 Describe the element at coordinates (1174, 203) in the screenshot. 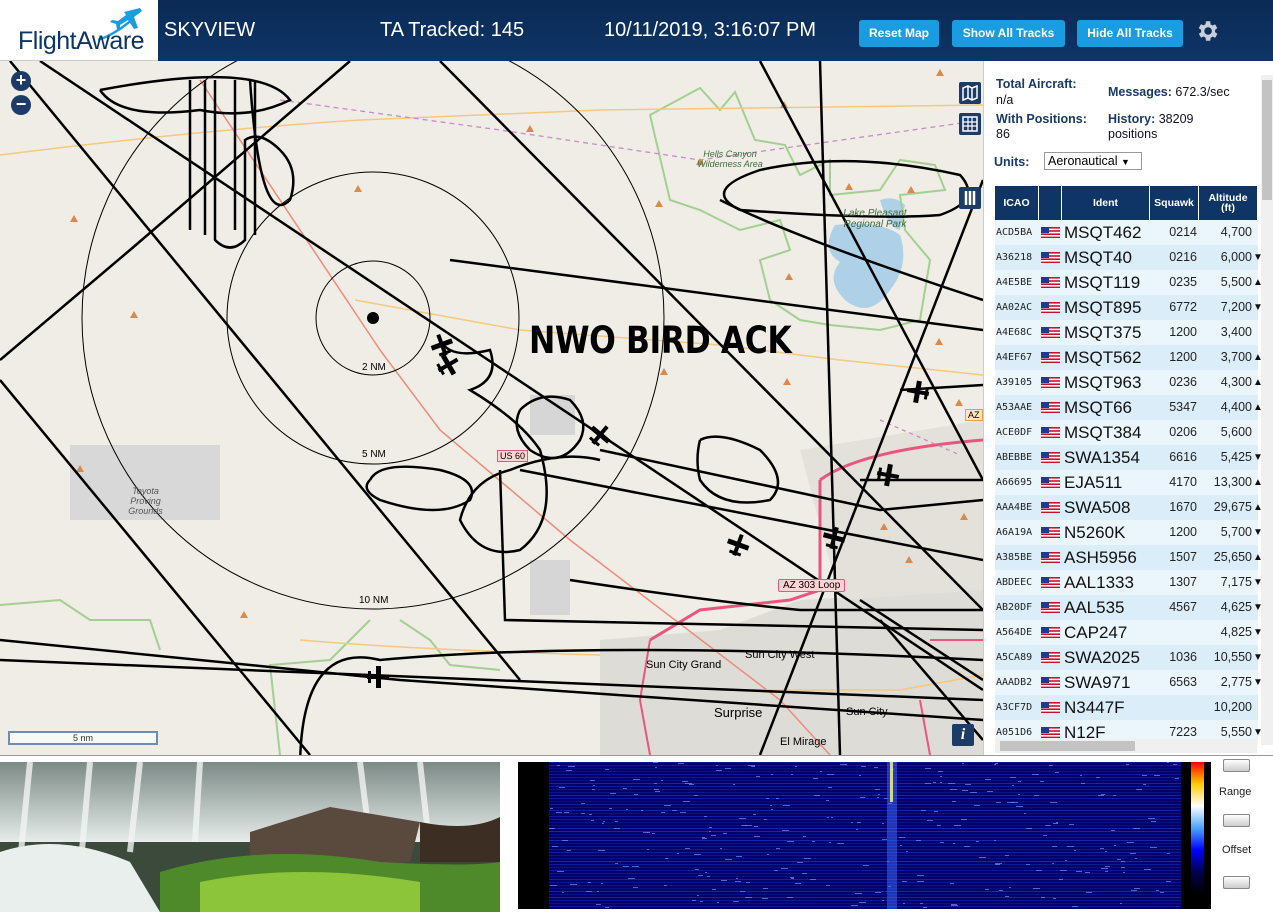

I see `col-squawk: Squawk` at that location.